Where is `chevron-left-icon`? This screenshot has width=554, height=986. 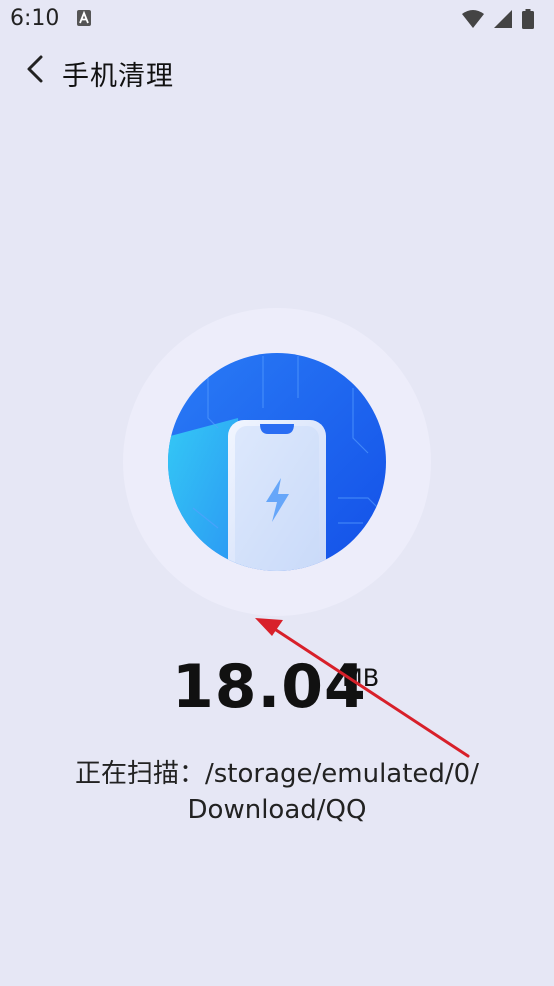 chevron-left-icon is located at coordinates (35, 71).